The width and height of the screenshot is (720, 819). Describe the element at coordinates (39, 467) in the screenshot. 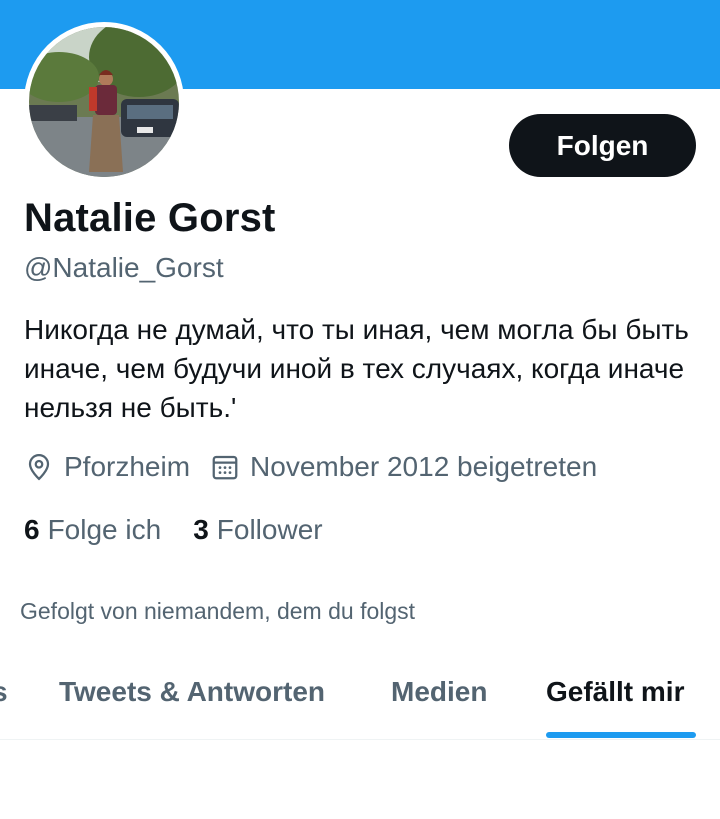

I see `location-pin-icon` at that location.